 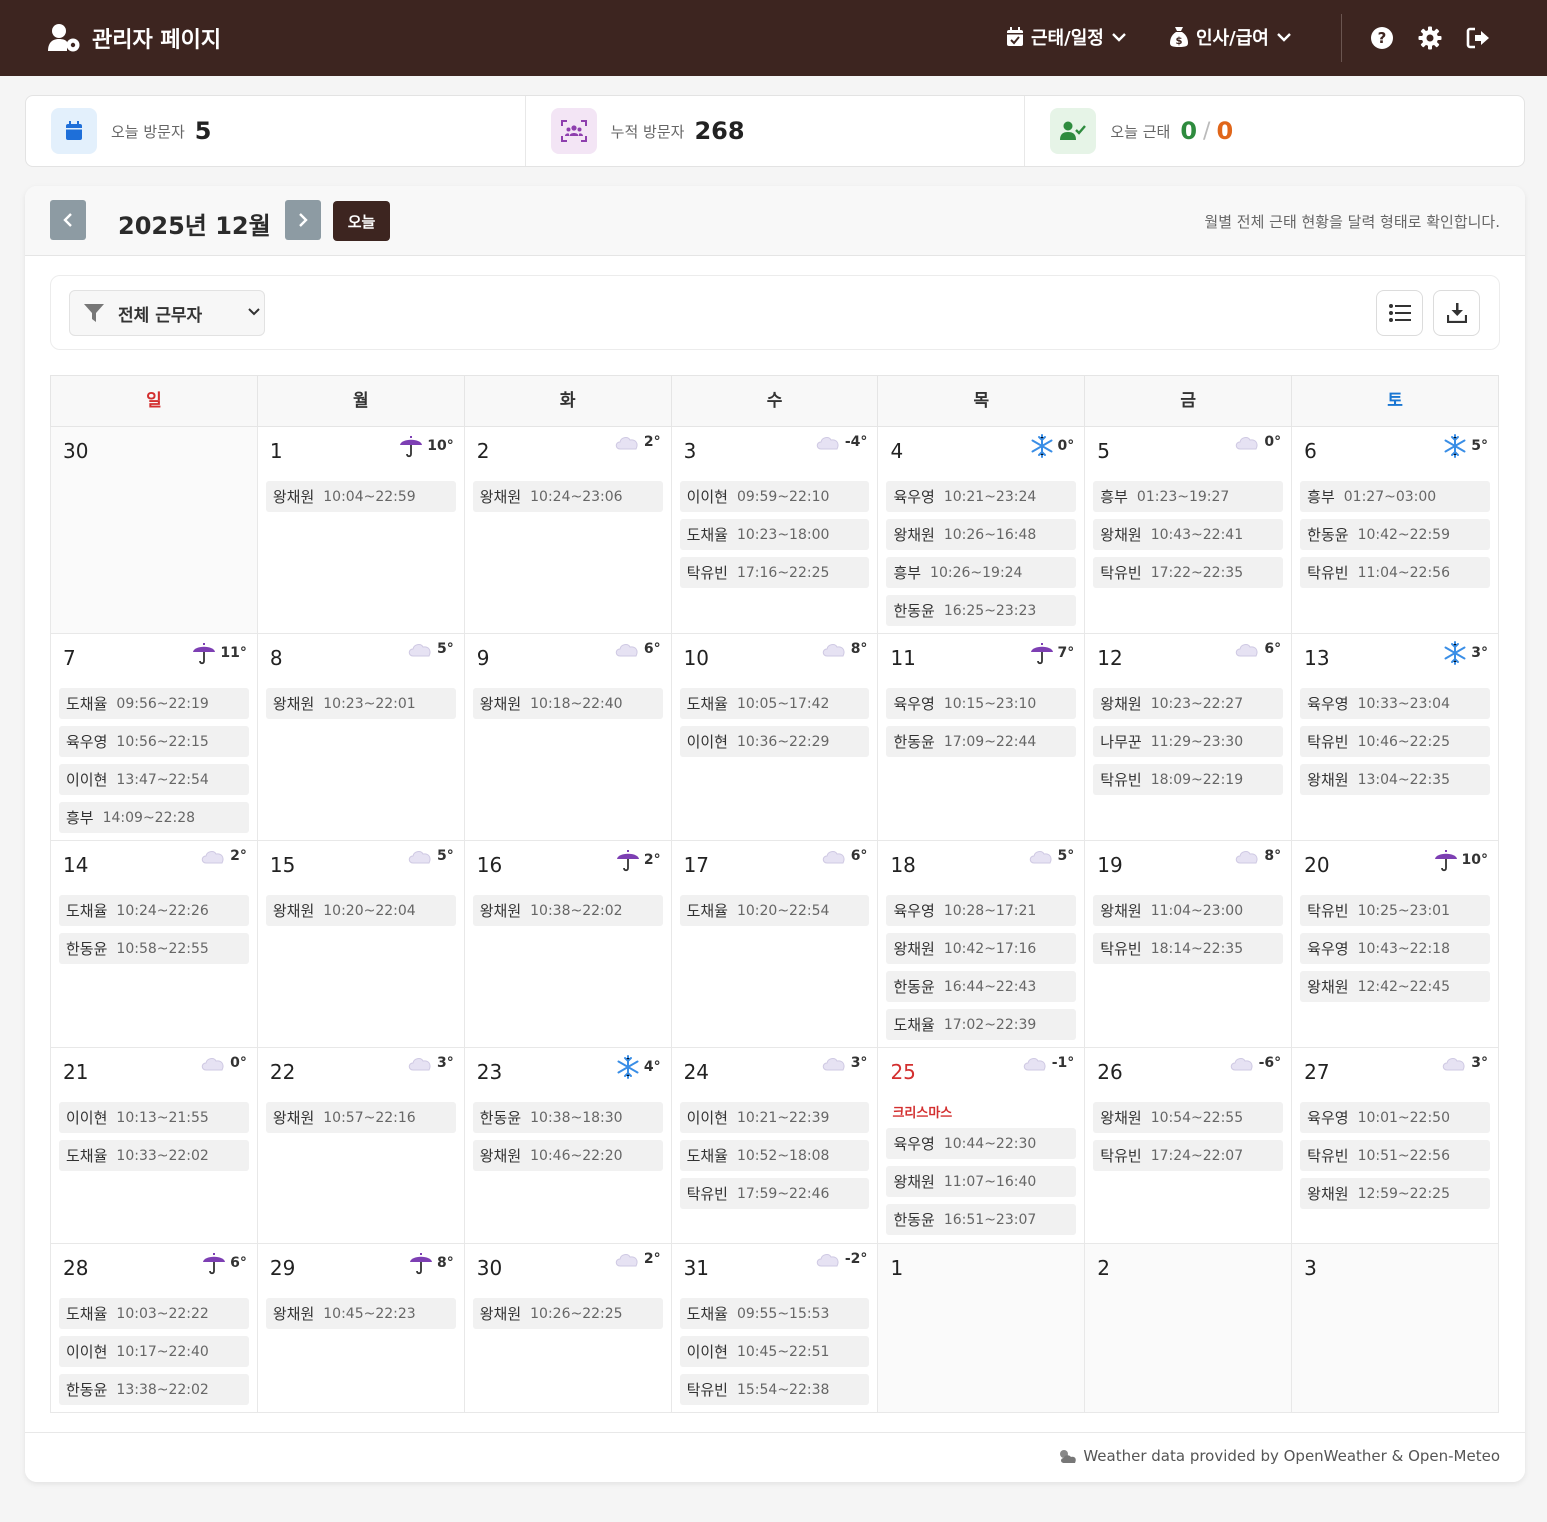 What do you see at coordinates (774, 703) in the screenshot?
I see `shift-entry: 도채율 10:05~17:42` at bounding box center [774, 703].